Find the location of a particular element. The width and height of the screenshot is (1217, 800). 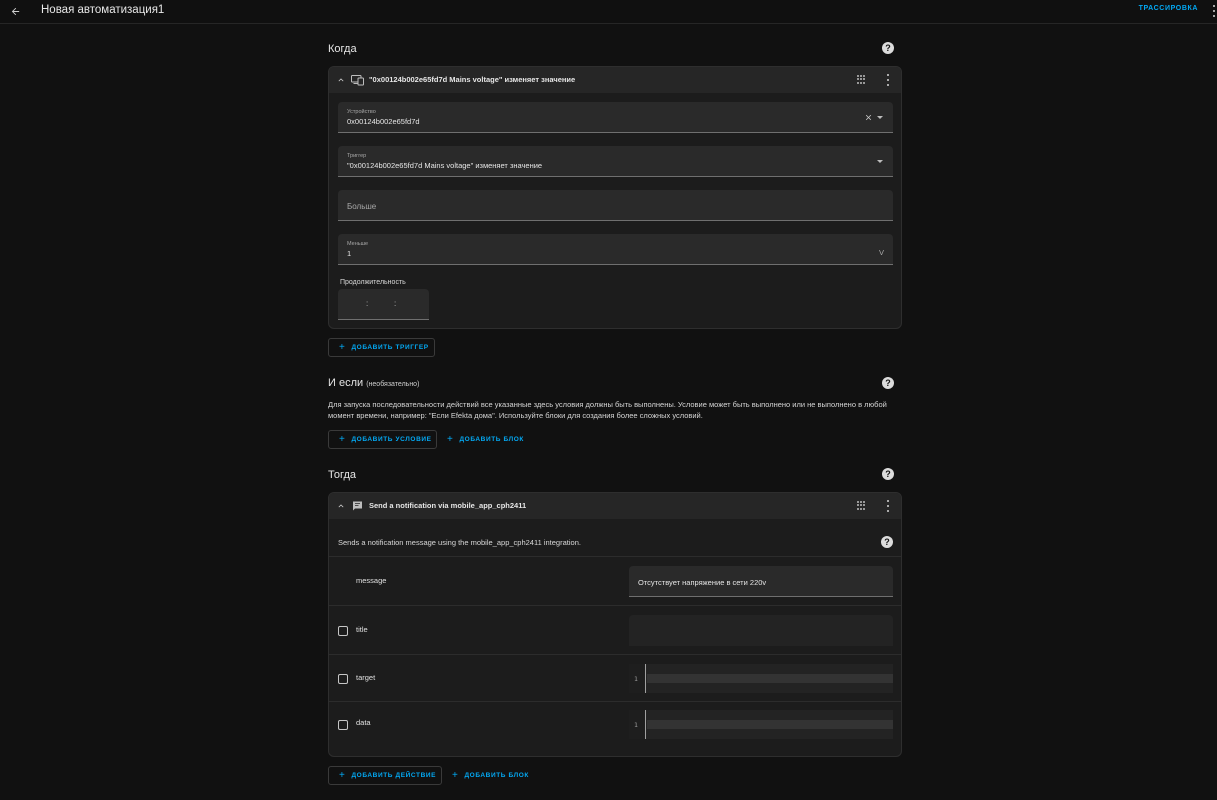

field-name: title is located at coordinates (362, 629).